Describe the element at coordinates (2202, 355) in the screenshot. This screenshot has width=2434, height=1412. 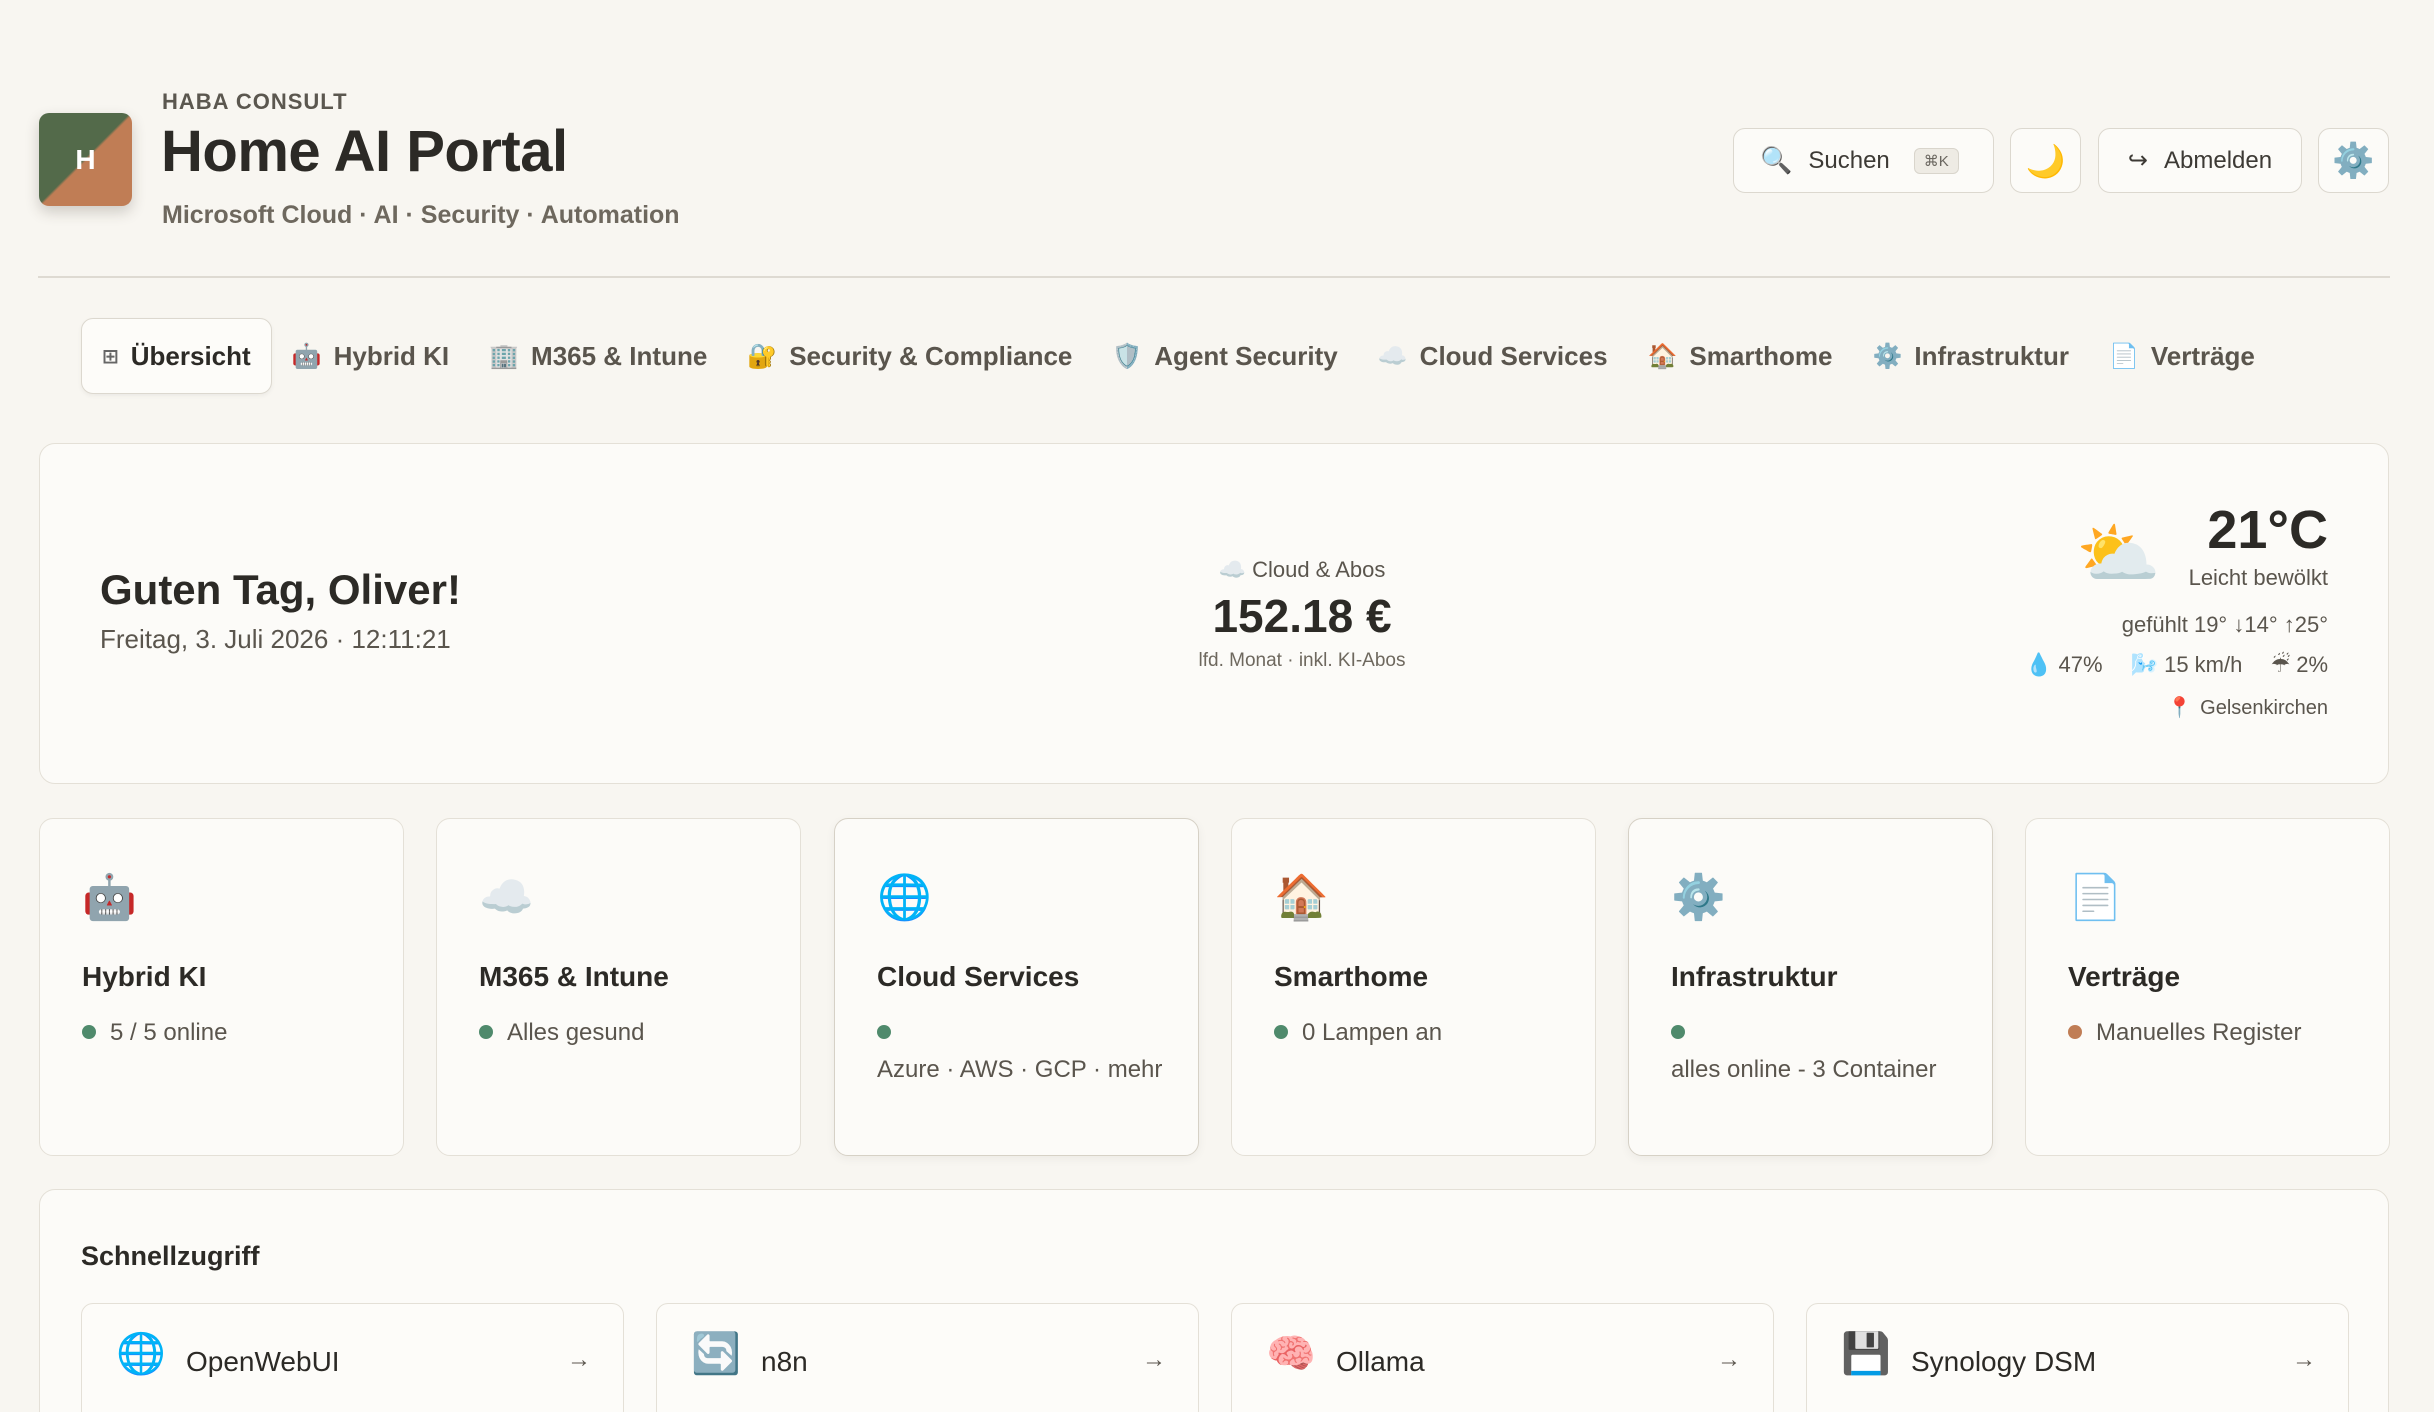
I see `tab-label: Verträge` at that location.